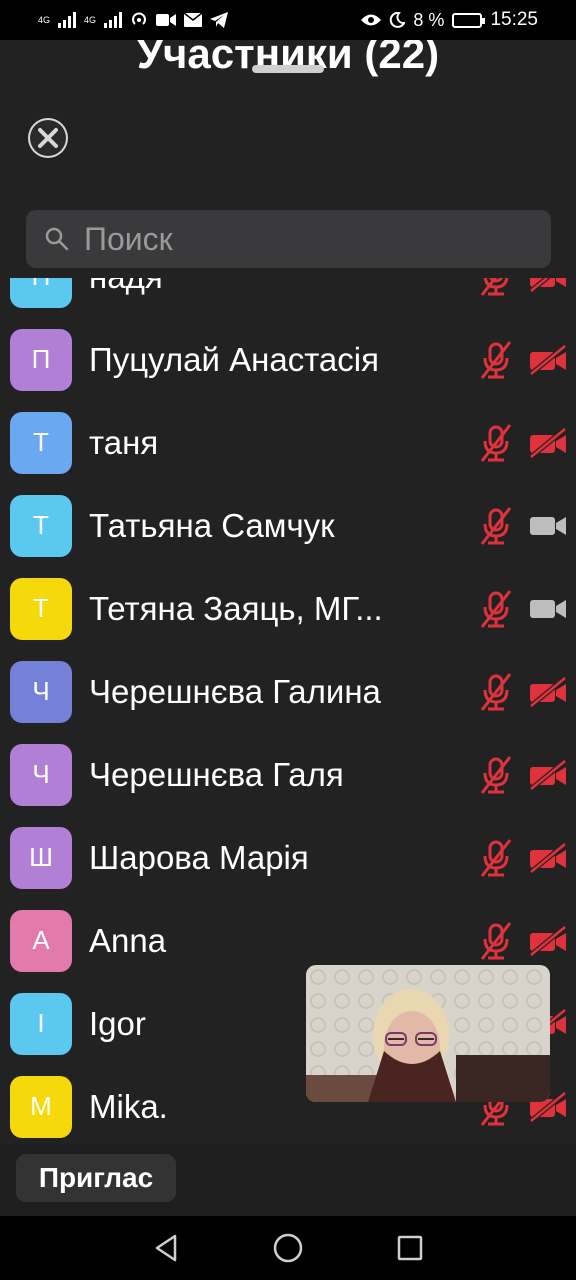 Image resolution: width=576 pixels, height=1280 pixels. I want to click on participant-name: Черешнєва Галина, so click(235, 691).